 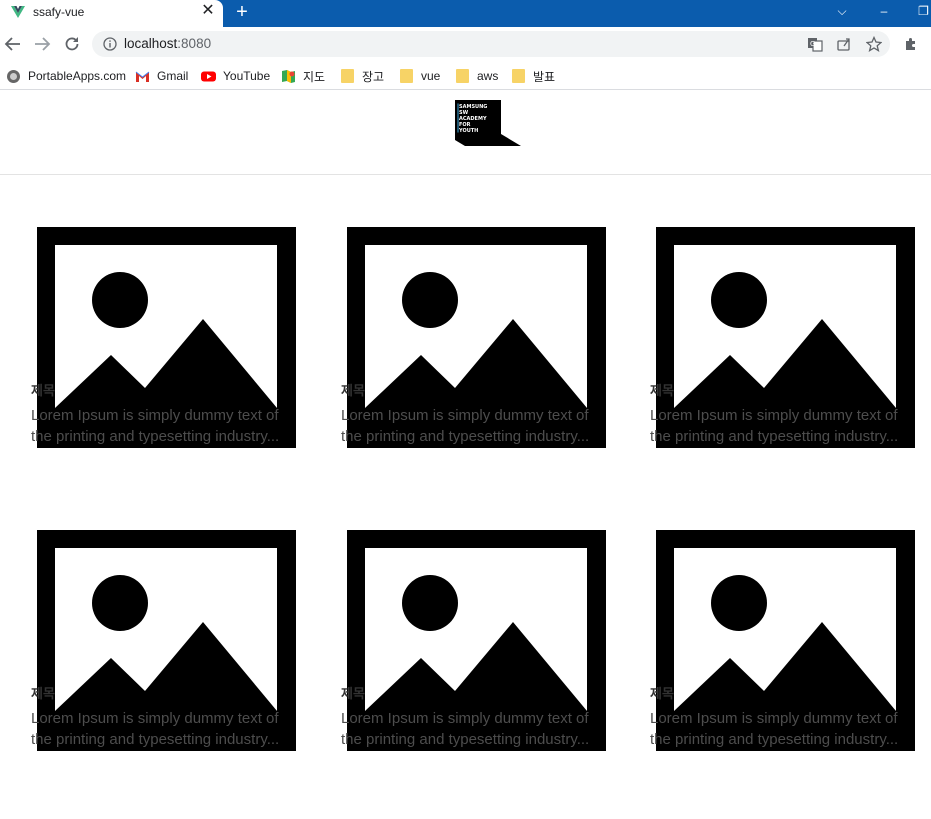 I want to click on logo-line-5: YOUTH, so click(x=468, y=131).